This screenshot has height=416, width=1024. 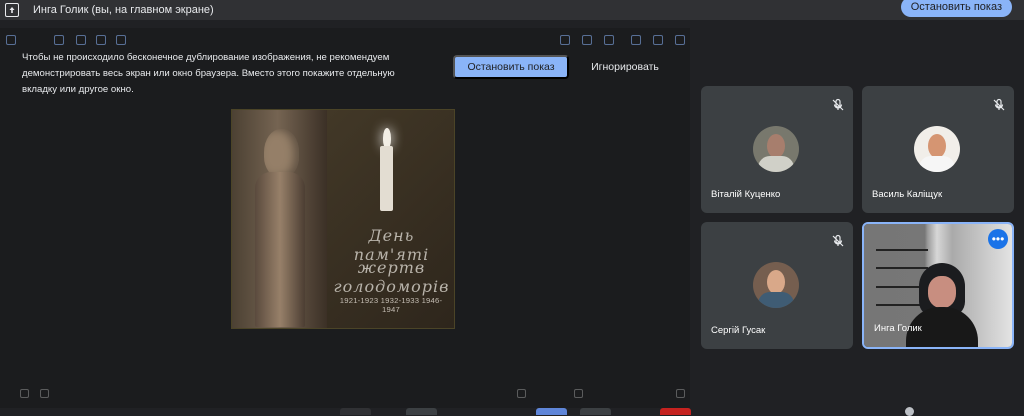 What do you see at coordinates (386, 178) in the screenshot?
I see `candle-icon` at bounding box center [386, 178].